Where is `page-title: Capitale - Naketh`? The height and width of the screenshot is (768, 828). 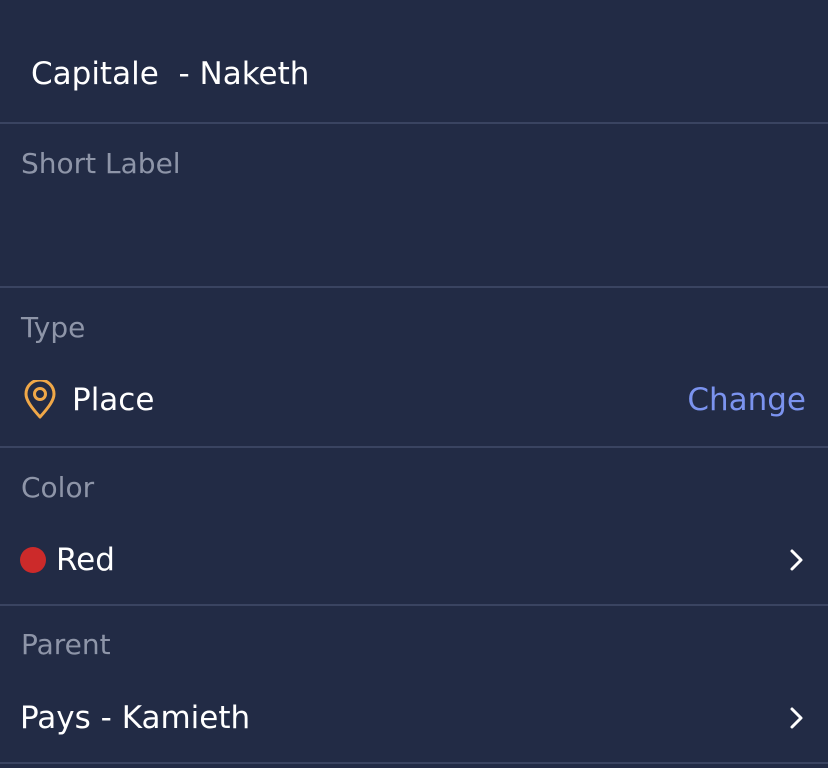
page-title: Capitale - Naketh is located at coordinates (170, 74).